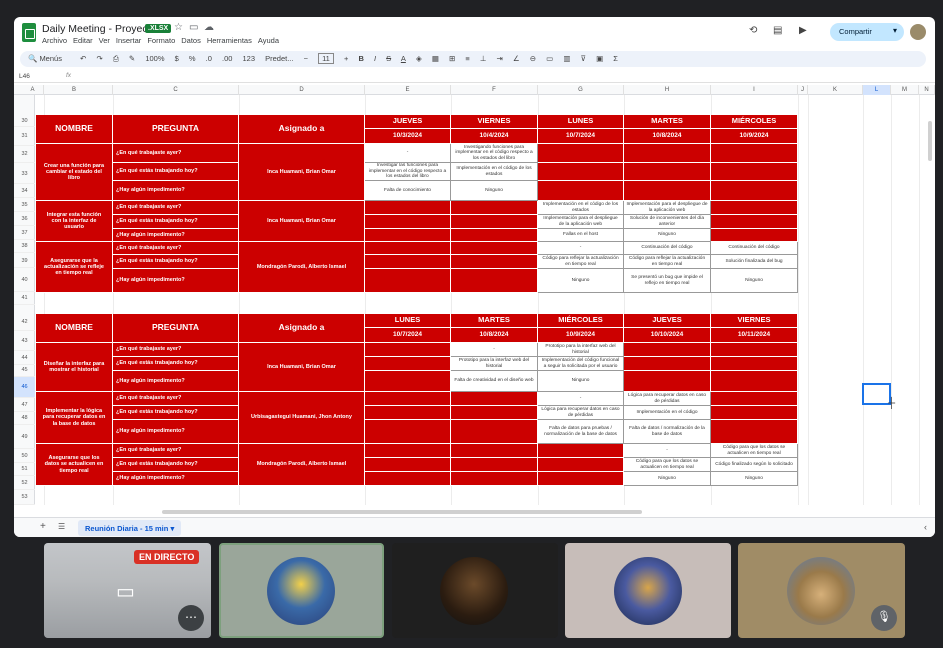 The height and width of the screenshot is (648, 943). What do you see at coordinates (581, 235) in the screenshot?
I see `answer-cell: Fallas en el host` at bounding box center [581, 235].